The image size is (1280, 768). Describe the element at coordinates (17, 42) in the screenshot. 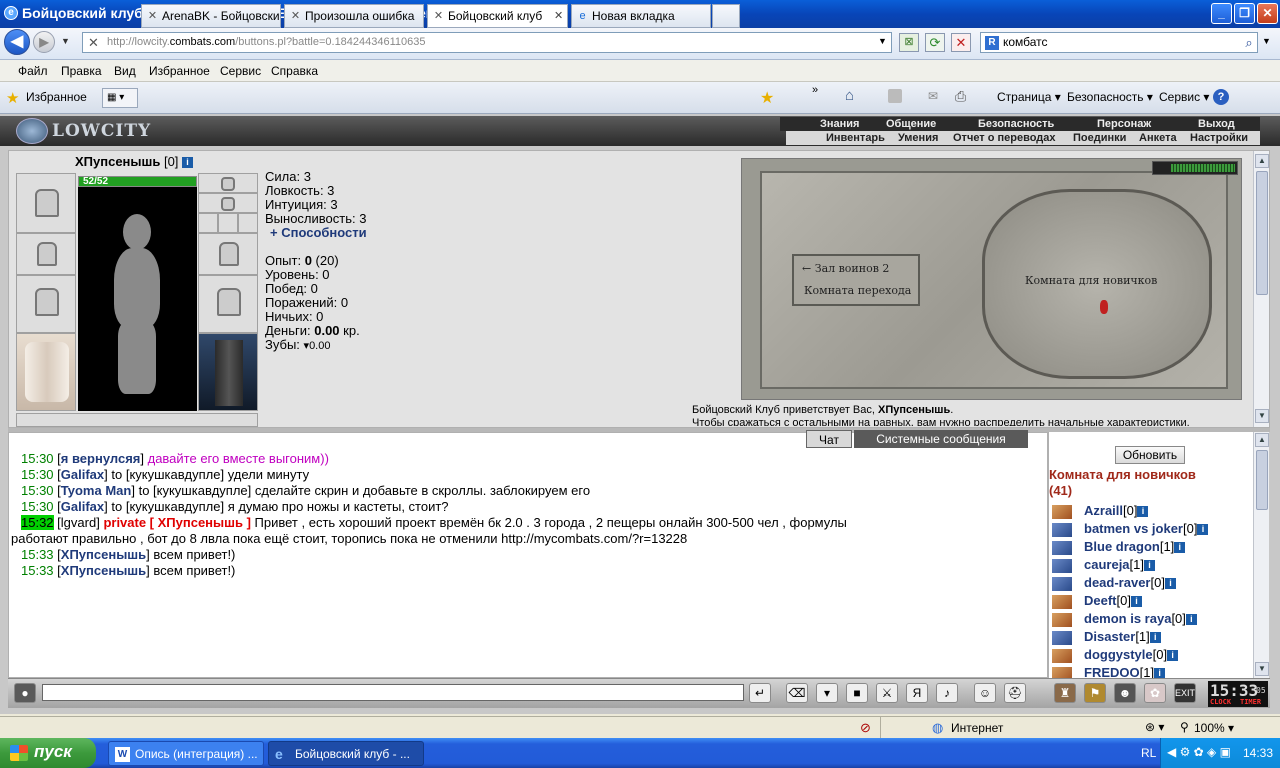

I see `back-button: ◀` at that location.